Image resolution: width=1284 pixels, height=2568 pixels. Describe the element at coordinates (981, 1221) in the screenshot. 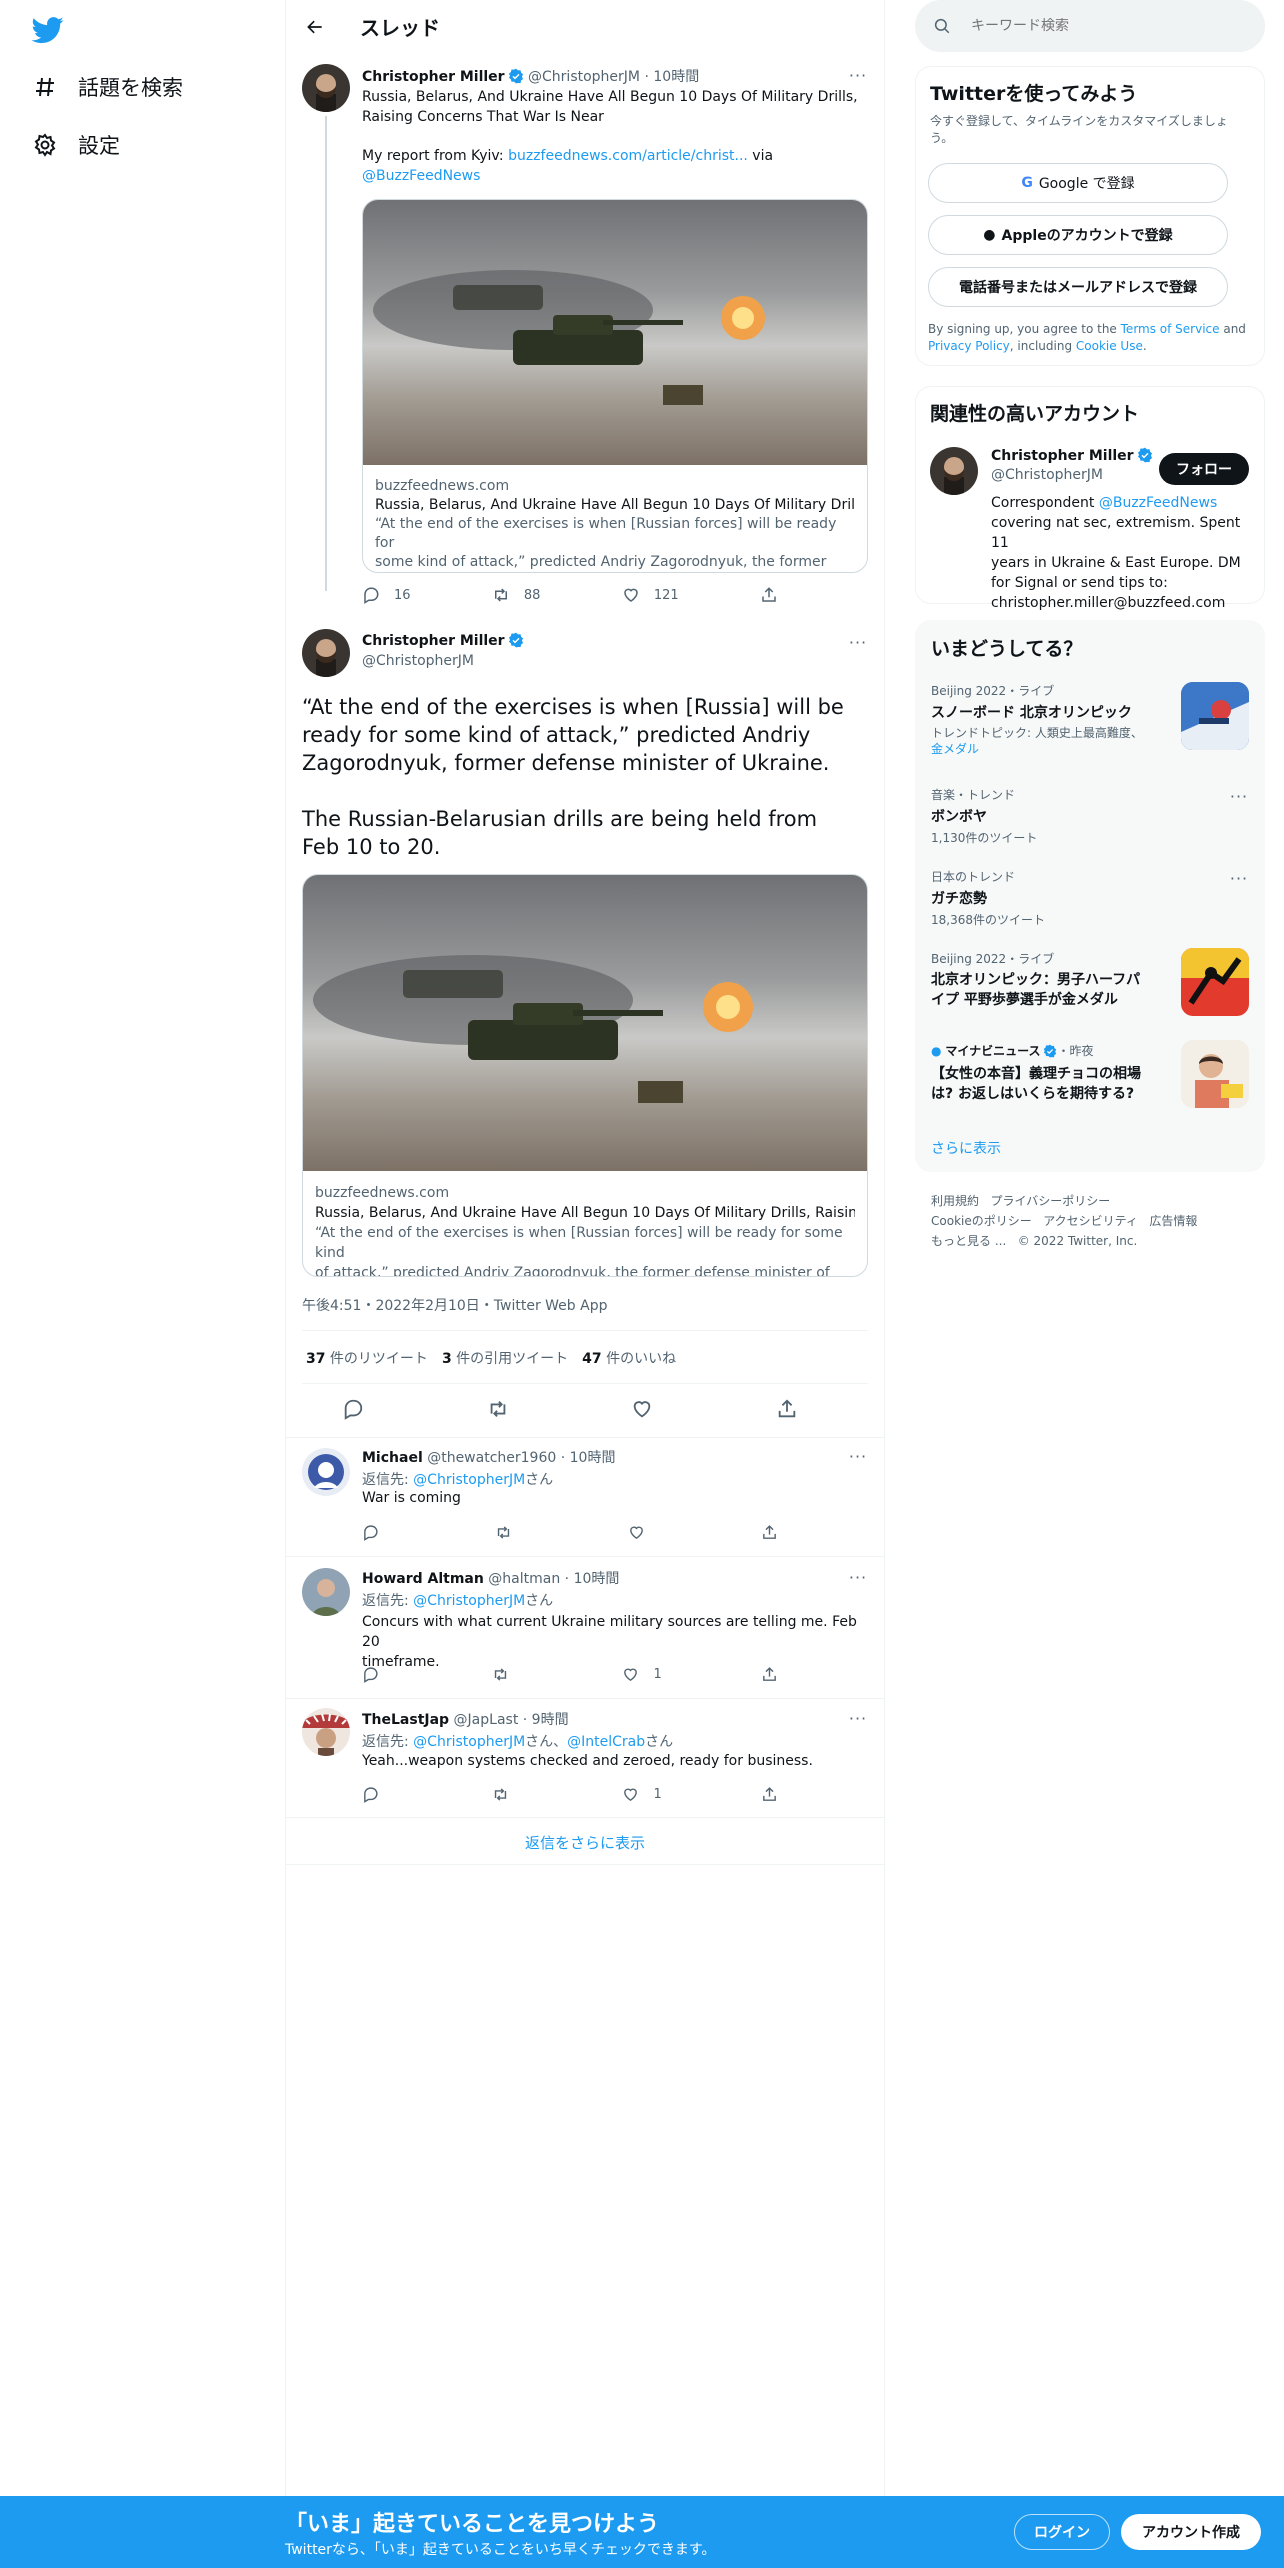

I see `footer-cookie: Cookieのポリシー` at that location.